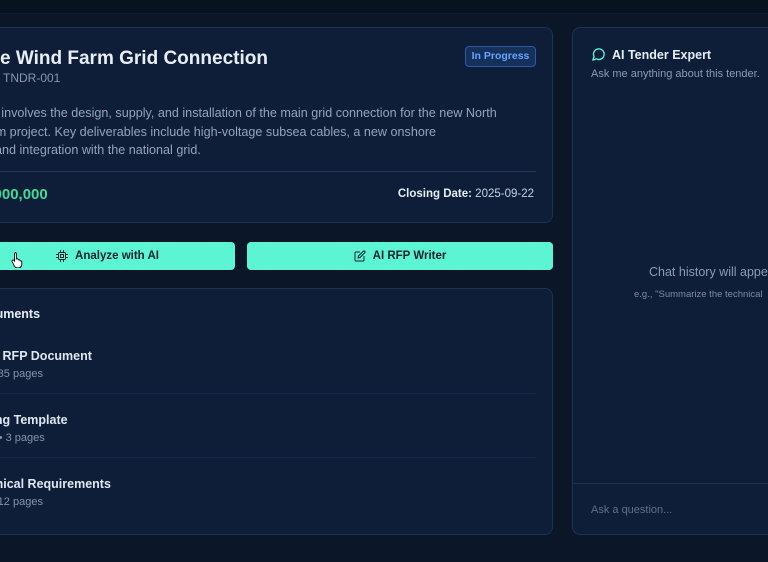  What do you see at coordinates (275, 441) in the screenshot?
I see `document-item: icing Template SX • 3 pages` at bounding box center [275, 441].